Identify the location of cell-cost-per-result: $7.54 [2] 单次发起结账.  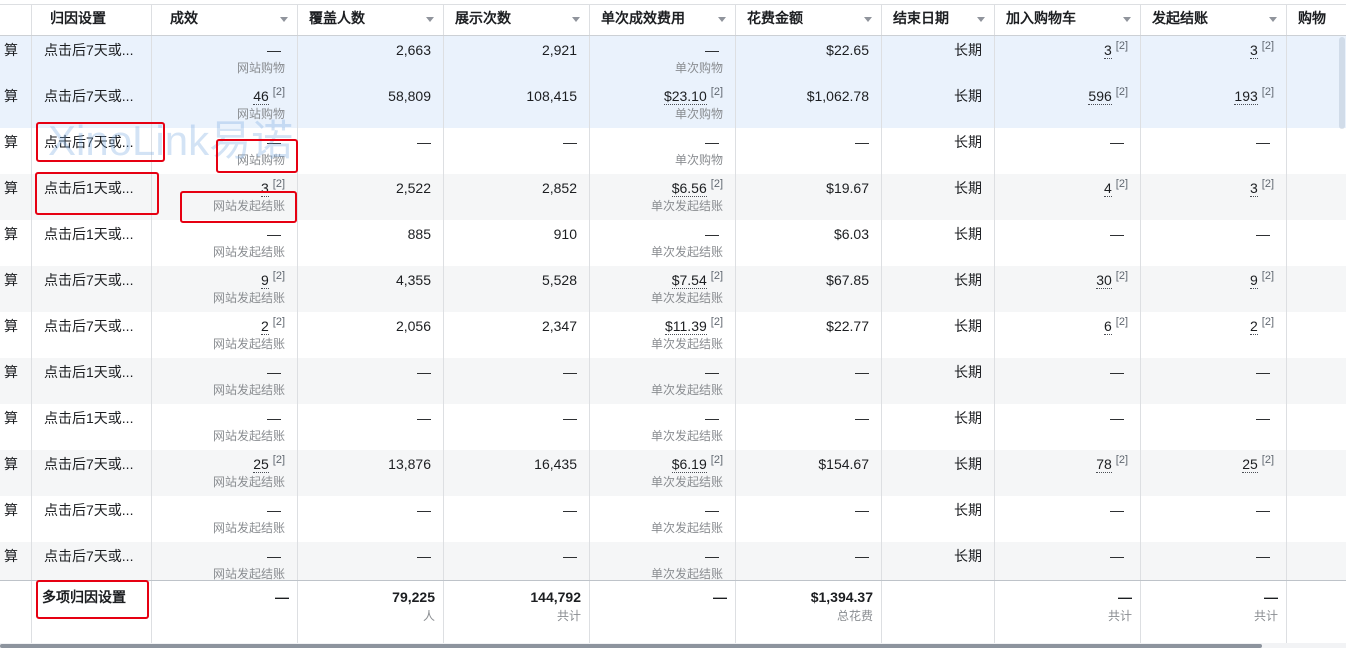
(663, 289).